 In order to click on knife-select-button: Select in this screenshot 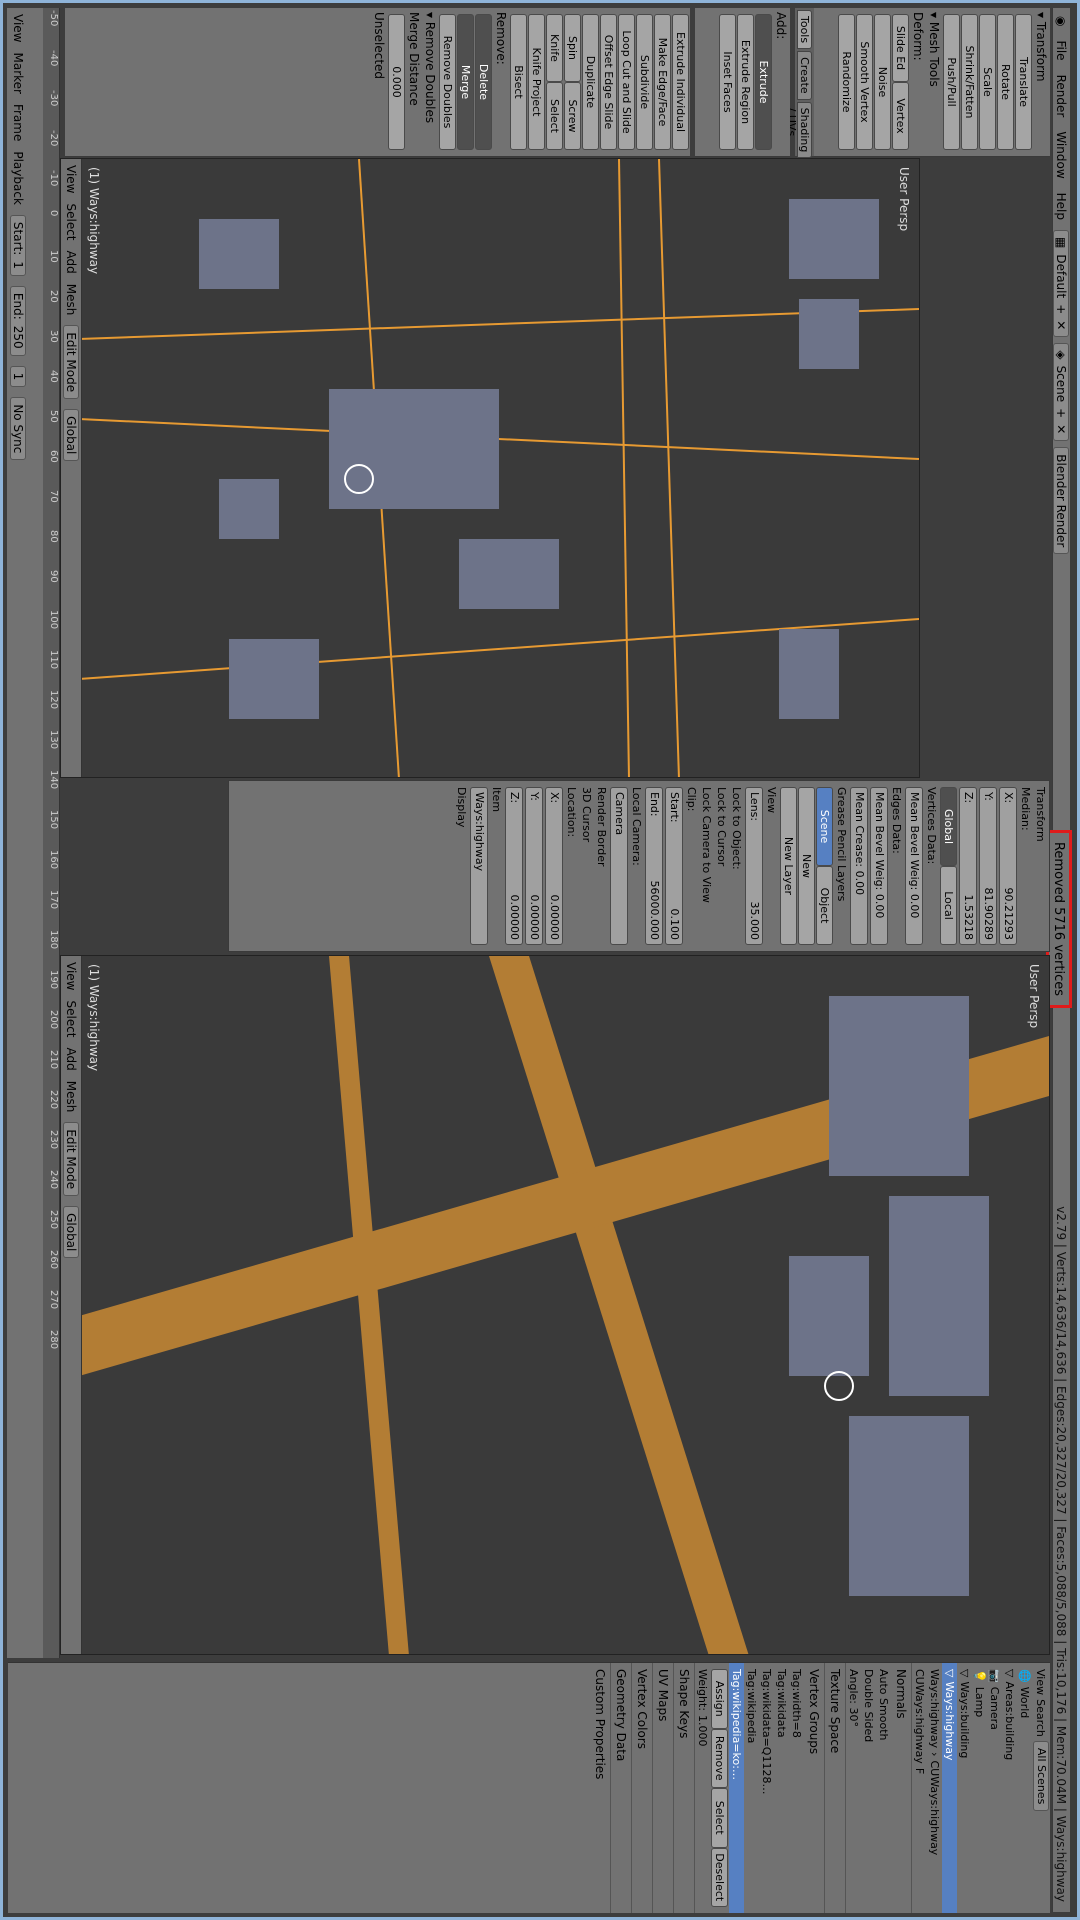, I will do `click(554, 116)`.